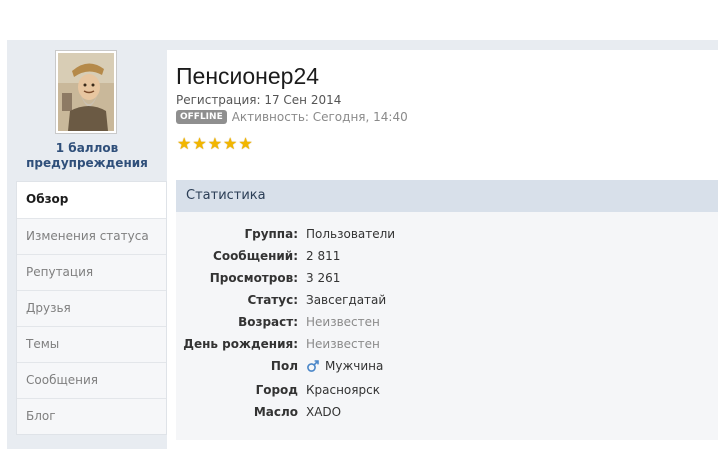  Describe the element at coordinates (447, 366) in the screenshot. I see `stat-row-gender: Пол Мужчина` at that location.